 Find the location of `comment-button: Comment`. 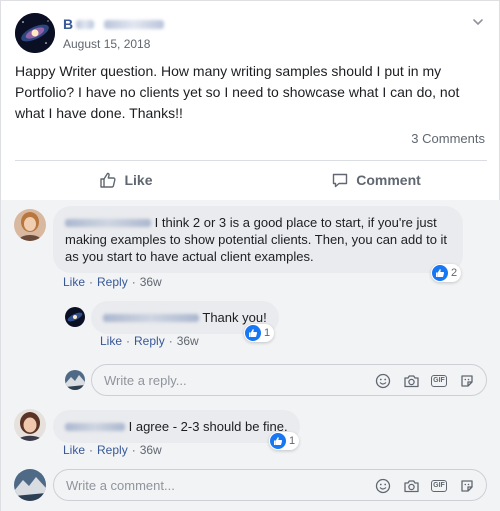

comment-button: Comment is located at coordinates (375, 180).